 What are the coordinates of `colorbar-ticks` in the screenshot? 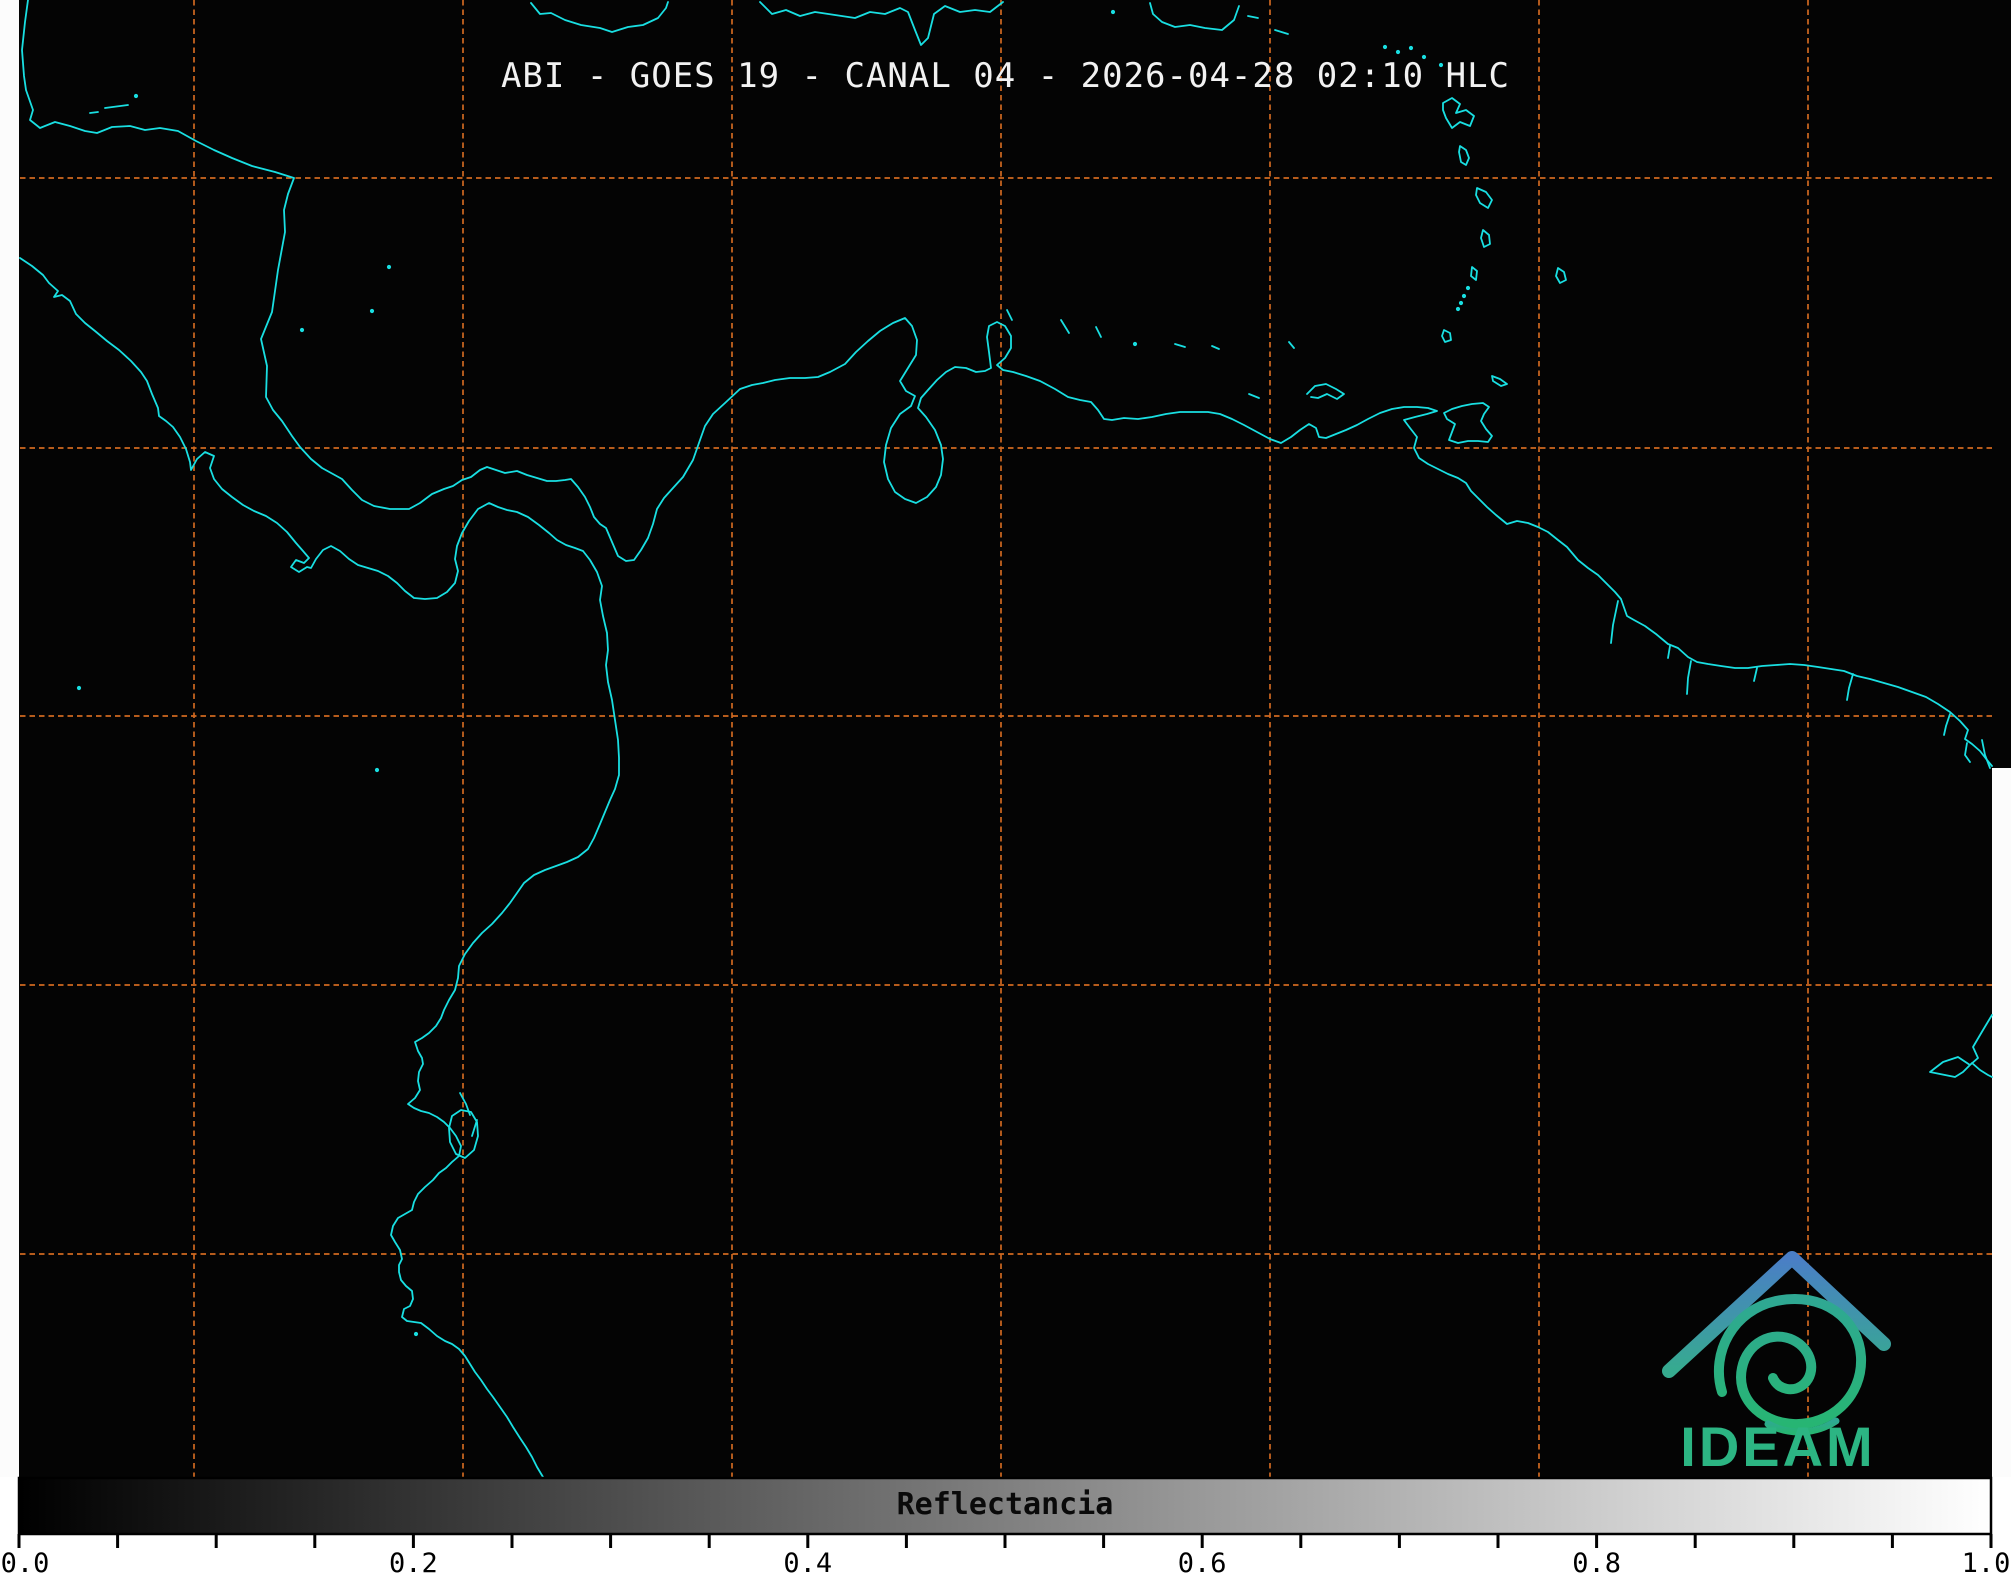 It's located at (1005, 1541).